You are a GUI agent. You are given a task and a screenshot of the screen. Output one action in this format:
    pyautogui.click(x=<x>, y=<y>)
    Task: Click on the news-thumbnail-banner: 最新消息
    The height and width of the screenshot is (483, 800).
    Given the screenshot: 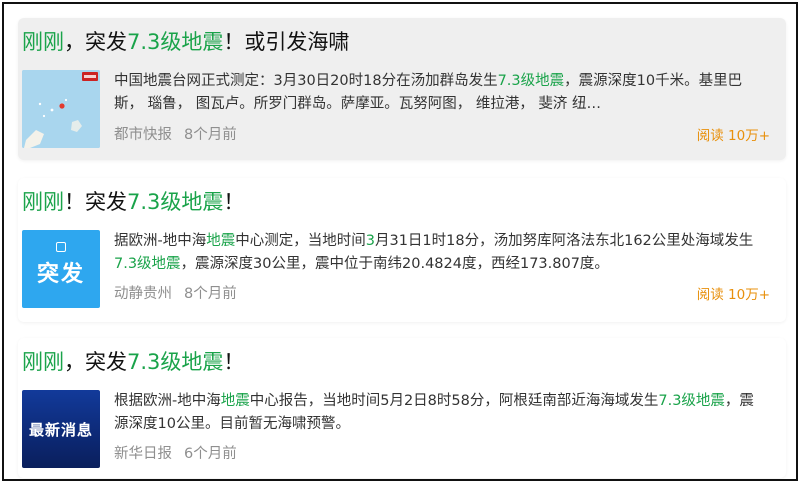 What is the action you would take?
    pyautogui.click(x=61, y=429)
    